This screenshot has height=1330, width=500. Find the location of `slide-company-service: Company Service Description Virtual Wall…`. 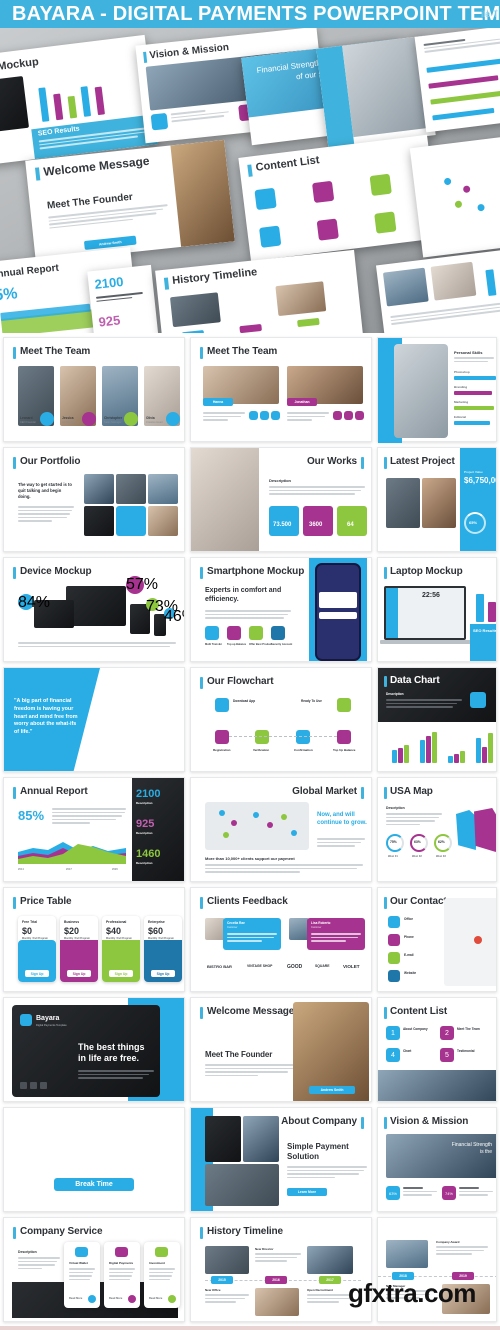

slide-company-service: Company Service Description Virtual Wall… is located at coordinates (94, 1269).